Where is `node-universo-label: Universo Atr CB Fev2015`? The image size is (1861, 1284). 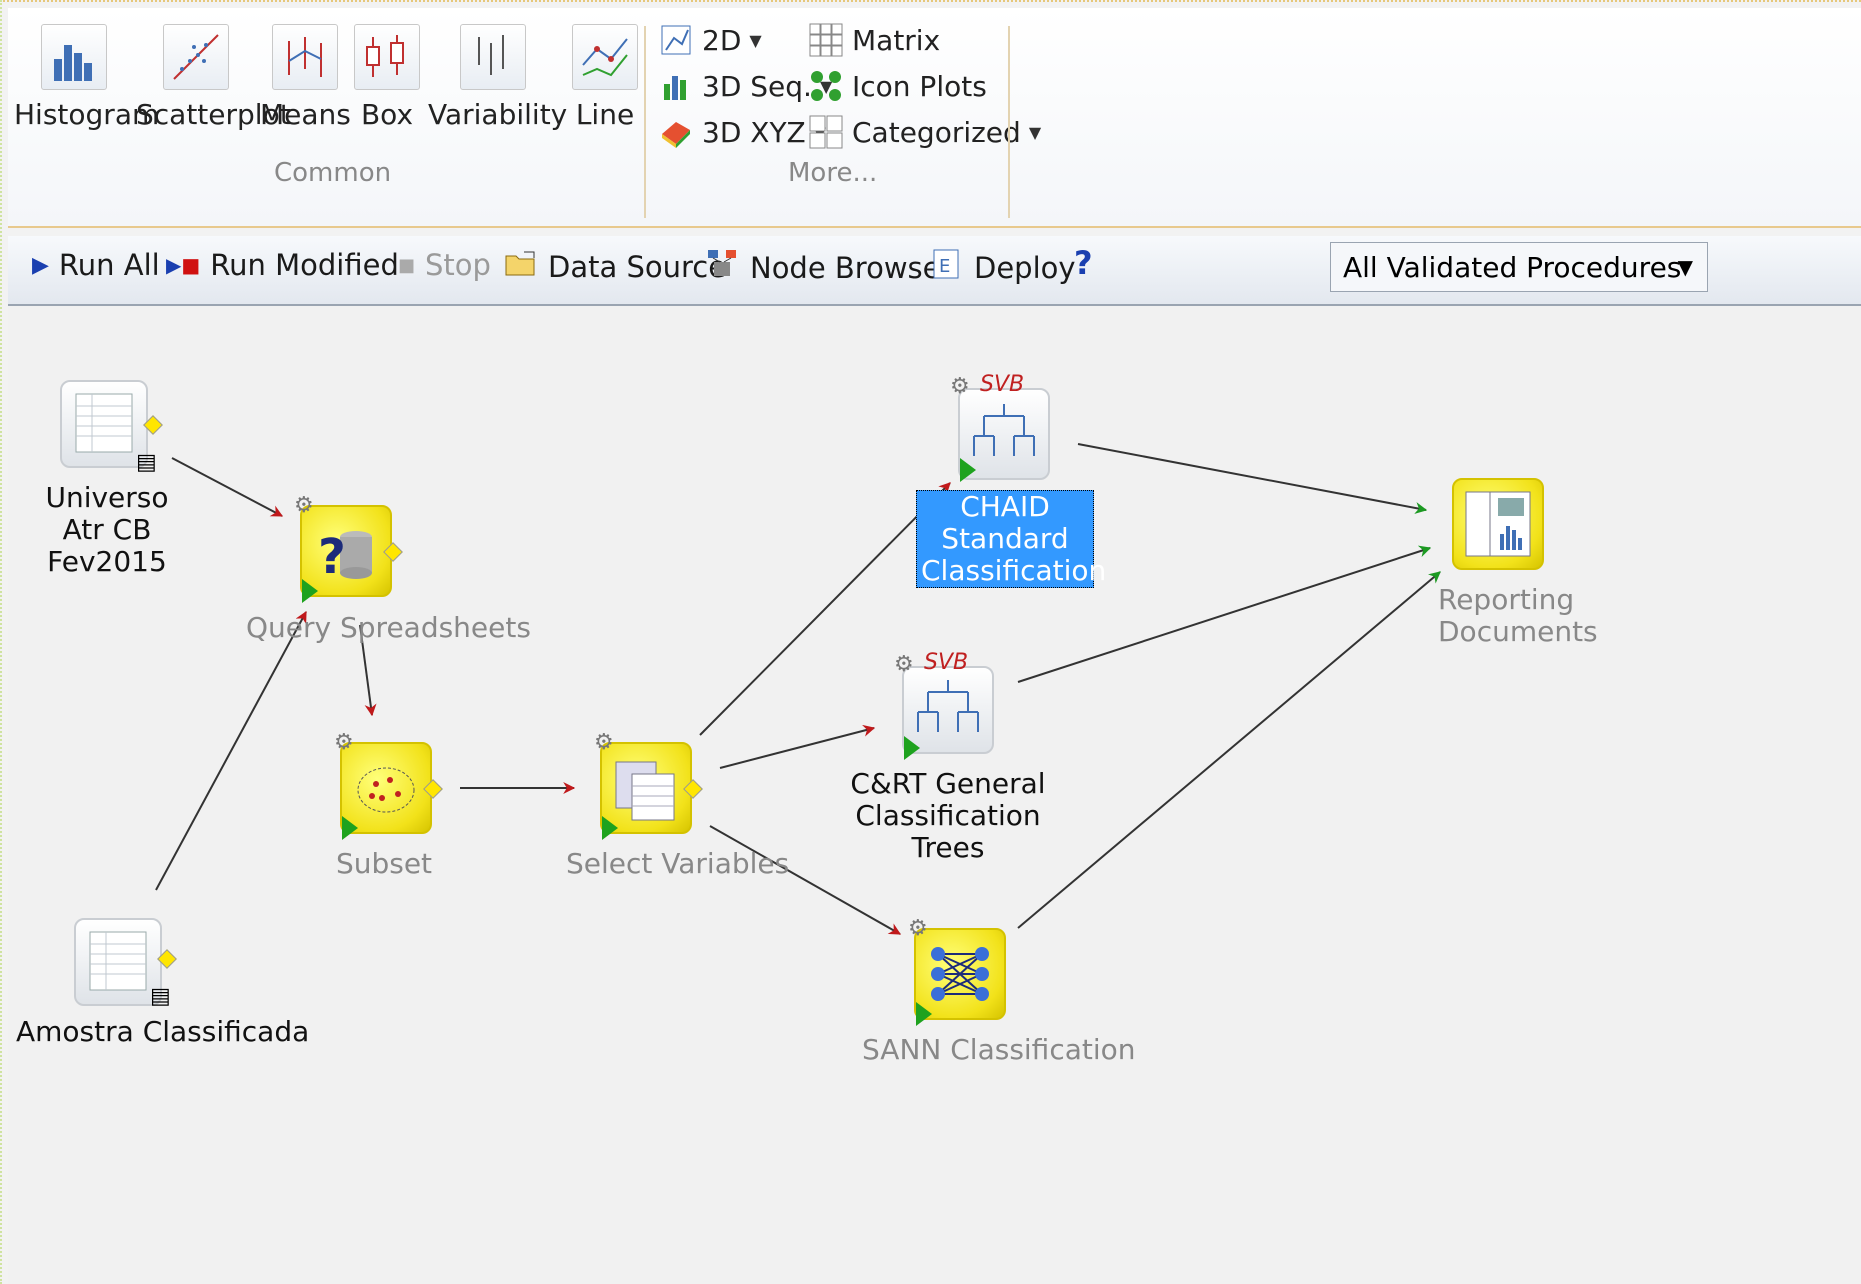 node-universo-label: Universo Atr CB Fev2015 is located at coordinates (107, 529).